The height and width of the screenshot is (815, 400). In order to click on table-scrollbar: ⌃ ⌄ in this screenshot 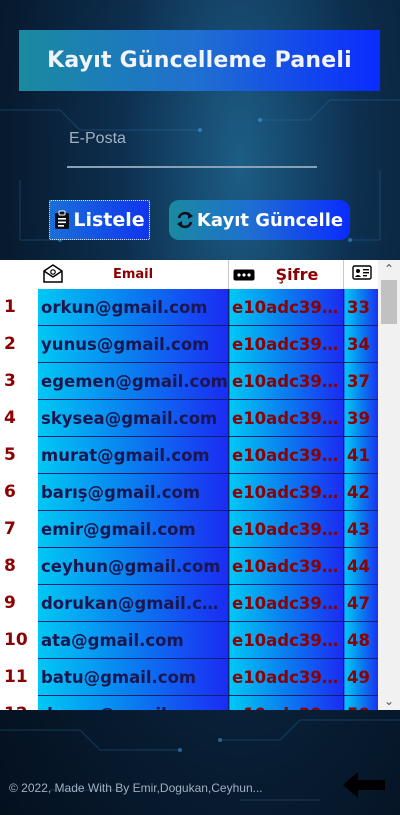, I will do `click(389, 485)`.